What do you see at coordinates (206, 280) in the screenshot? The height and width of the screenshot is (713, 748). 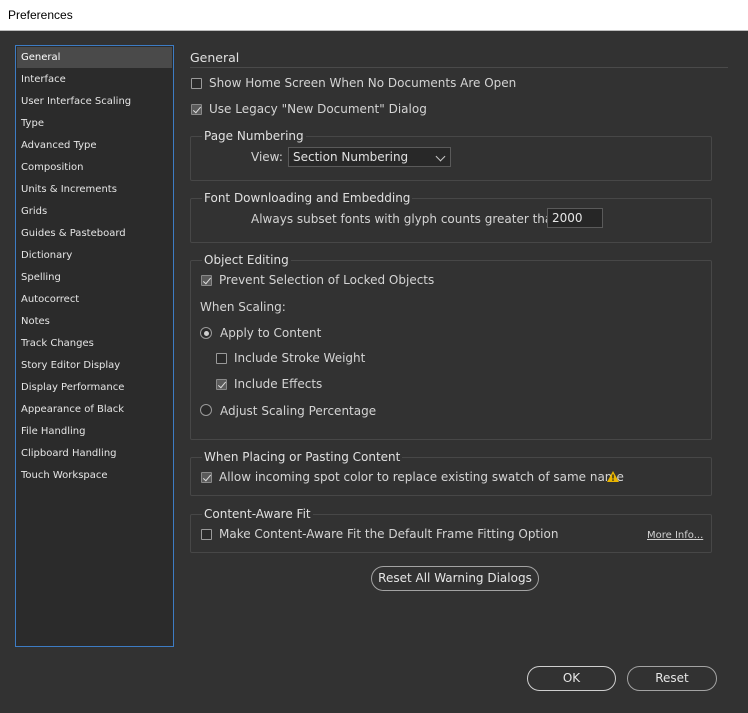 I see `prevent-selection-checkbox` at bounding box center [206, 280].